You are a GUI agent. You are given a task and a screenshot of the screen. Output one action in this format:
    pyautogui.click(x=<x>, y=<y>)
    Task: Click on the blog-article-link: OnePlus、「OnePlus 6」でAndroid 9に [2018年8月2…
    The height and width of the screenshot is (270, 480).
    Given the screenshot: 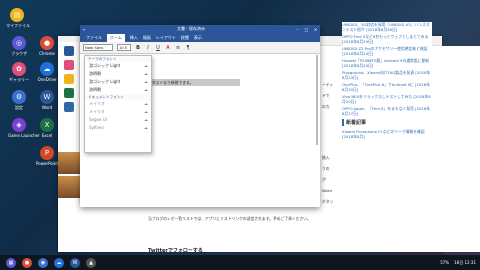 What is the action you would take?
    pyautogui.click(x=387, y=87)
    